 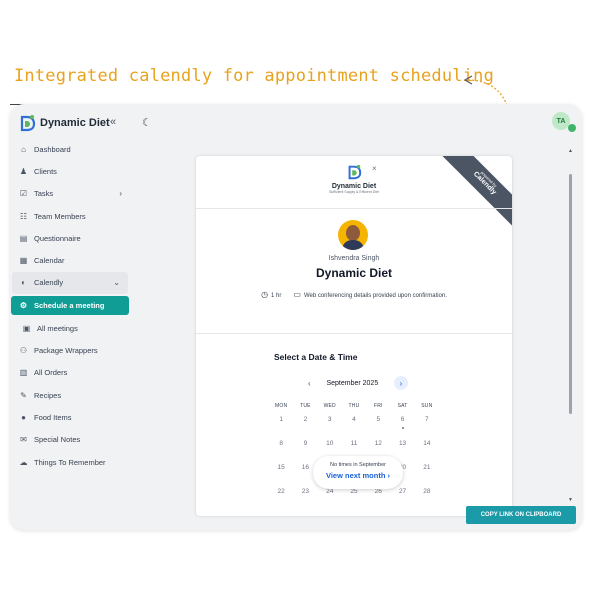 I want to click on sidebar-item-label: Package Wrappers, so click(x=66, y=351).